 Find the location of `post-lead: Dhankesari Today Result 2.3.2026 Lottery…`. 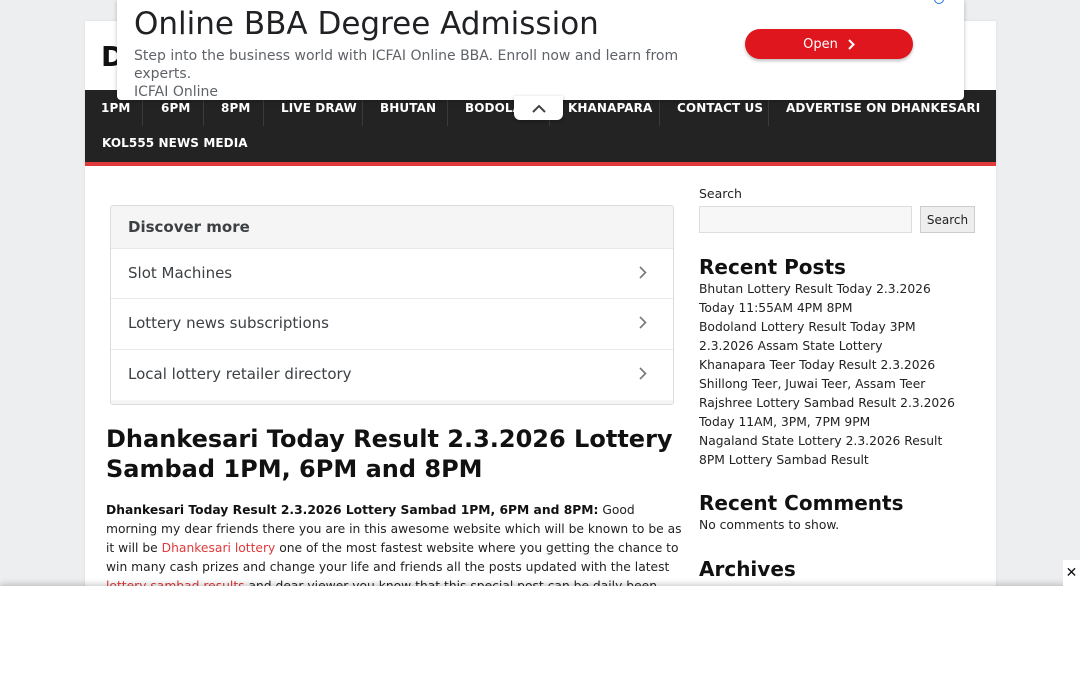

post-lead: Dhankesari Today Result 2.3.2026 Lottery… is located at coordinates (352, 510).